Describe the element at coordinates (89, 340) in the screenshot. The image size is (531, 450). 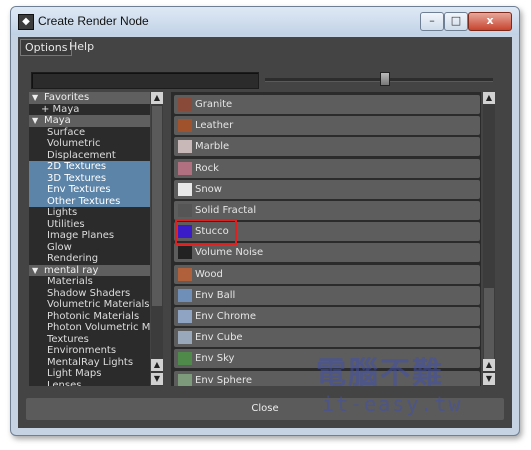
I see `tree-item: Textures` at that location.